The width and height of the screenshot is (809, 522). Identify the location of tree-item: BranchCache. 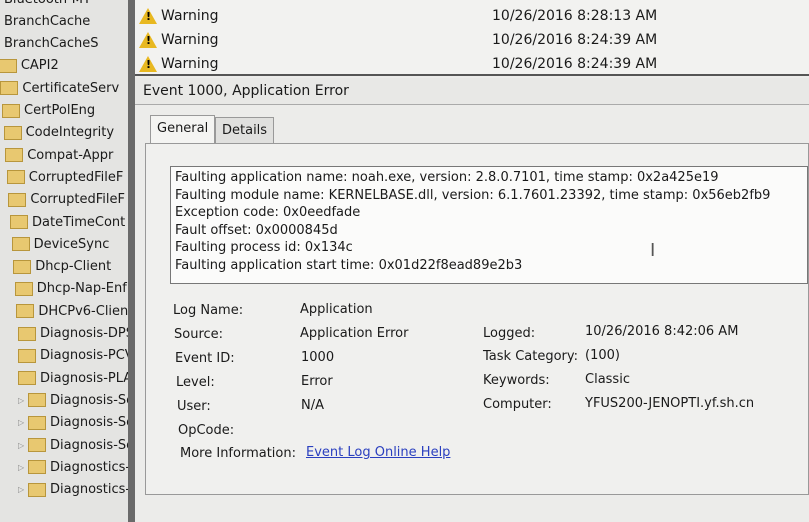
(47, 21).